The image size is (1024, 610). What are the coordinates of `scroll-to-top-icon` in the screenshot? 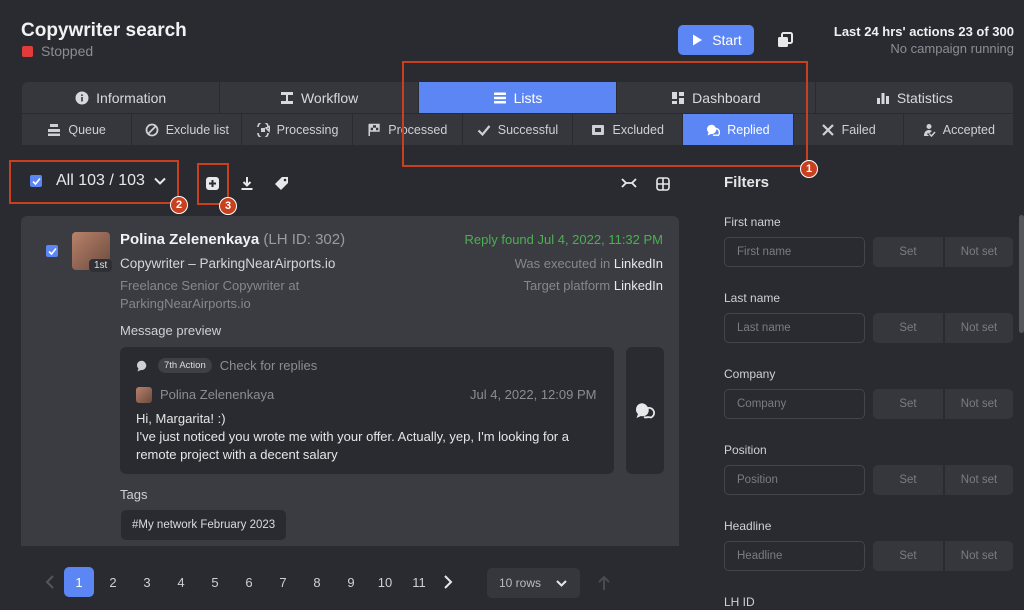 It's located at (604, 583).